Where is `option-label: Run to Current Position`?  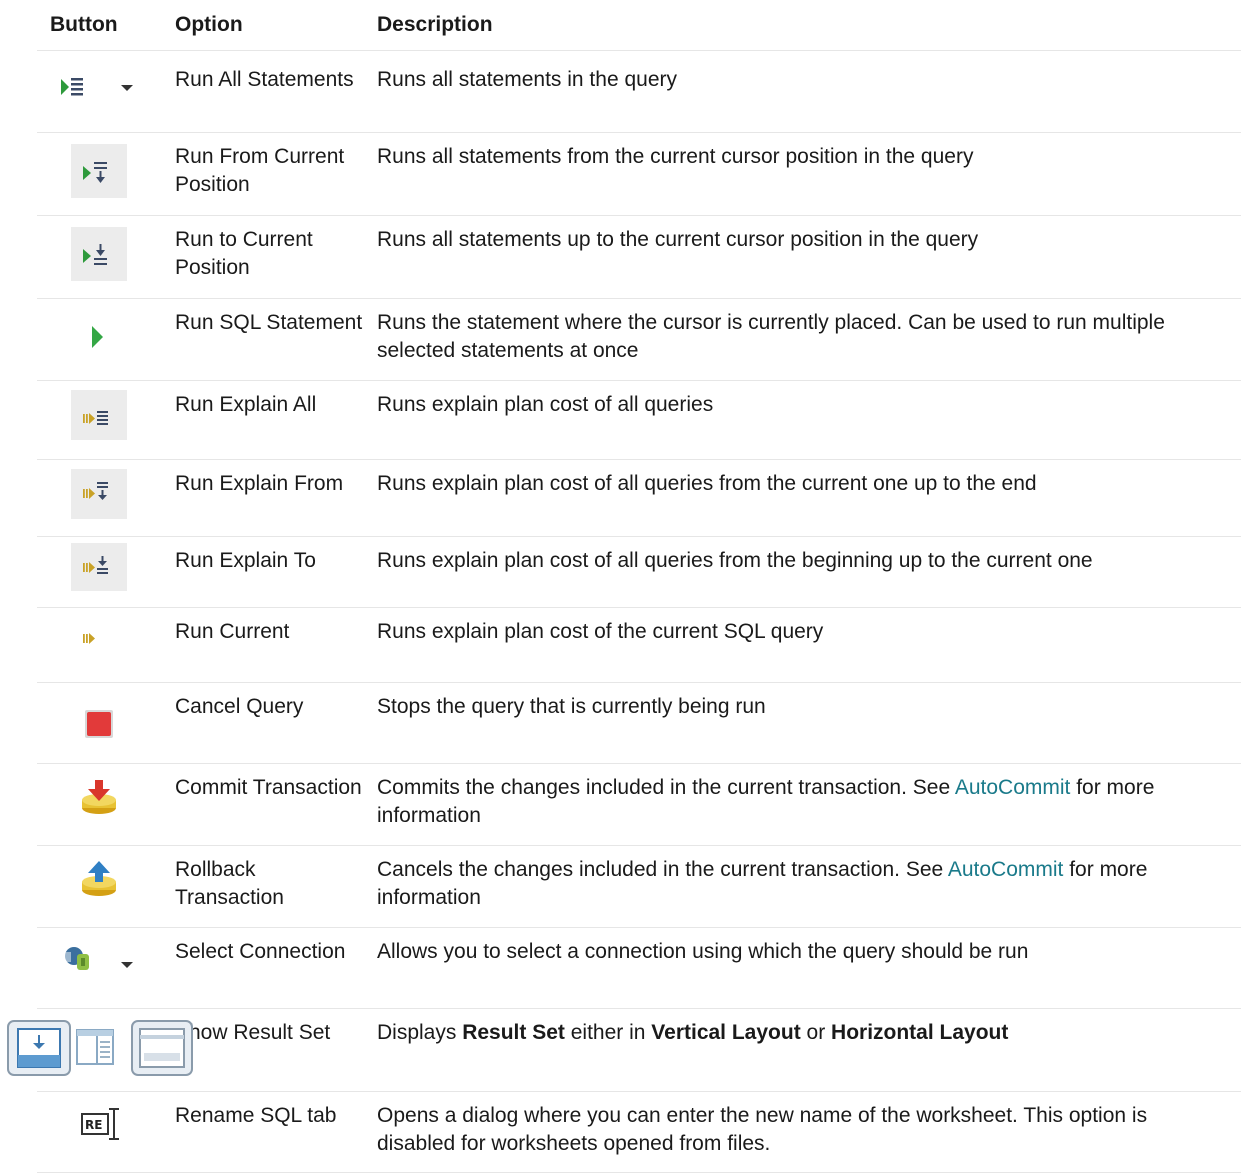
option-label: Run to Current Position is located at coordinates (244, 253).